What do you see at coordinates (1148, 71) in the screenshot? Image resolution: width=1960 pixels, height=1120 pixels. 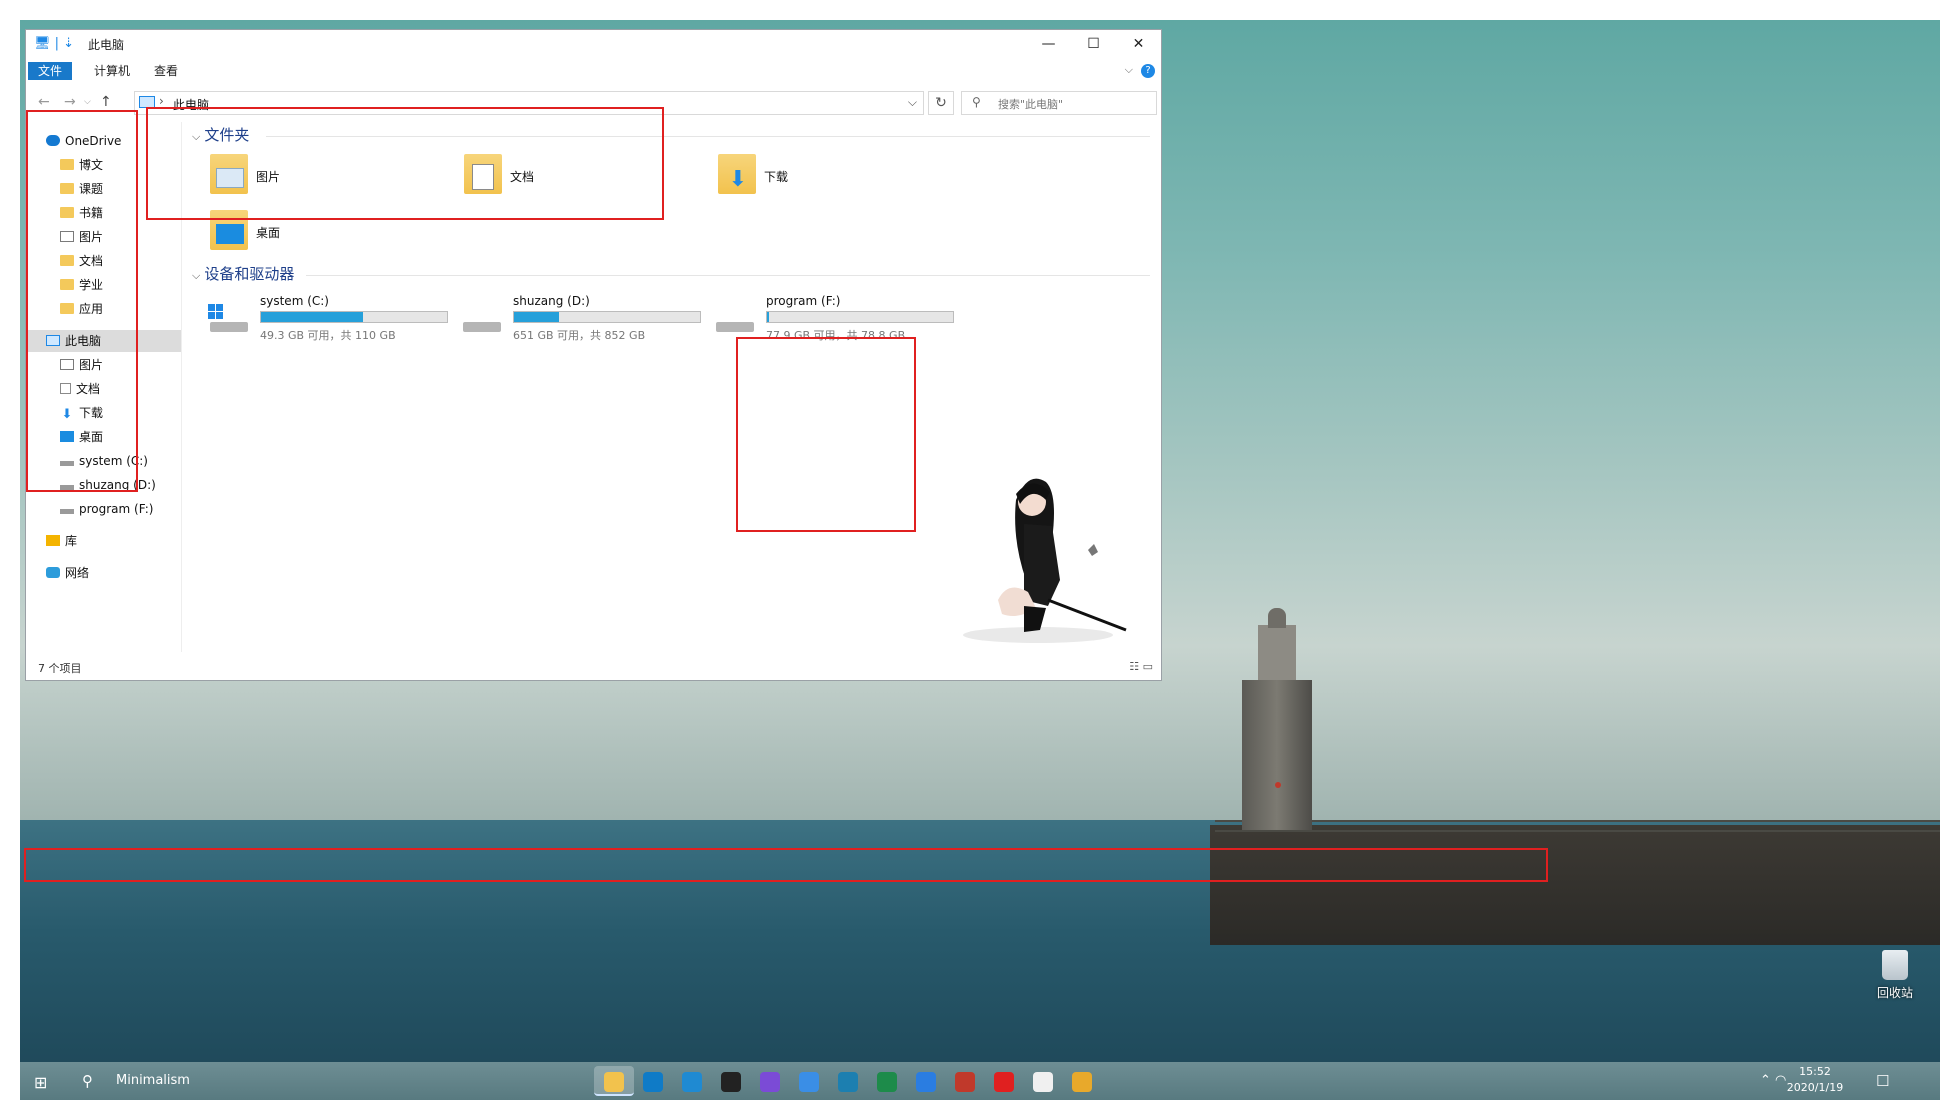 I see `help-icon: ?` at bounding box center [1148, 71].